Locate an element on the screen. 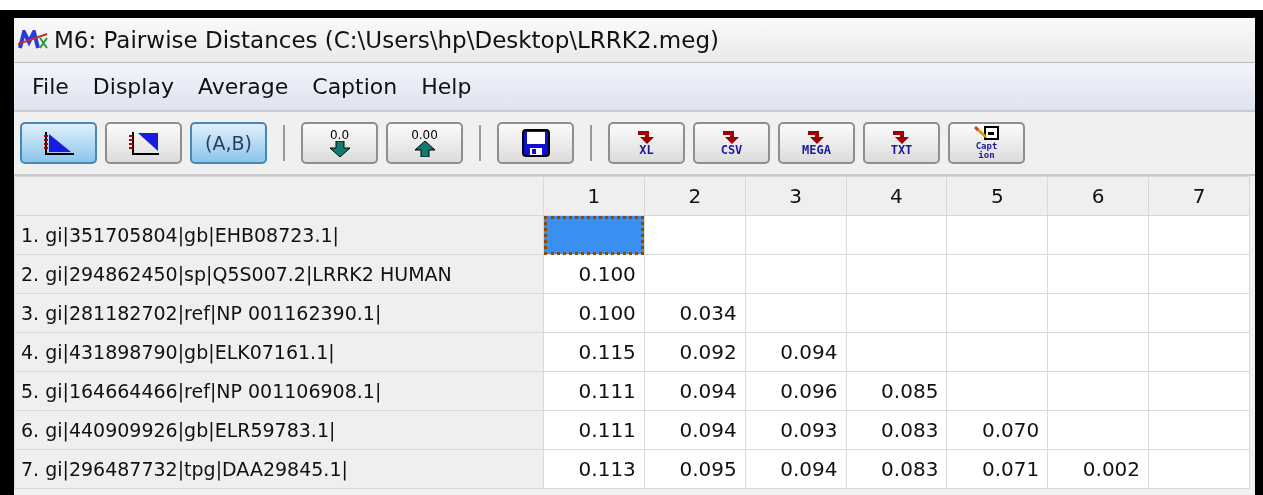 This screenshot has width=1263, height=495. export-button: XL is located at coordinates (646, 143).